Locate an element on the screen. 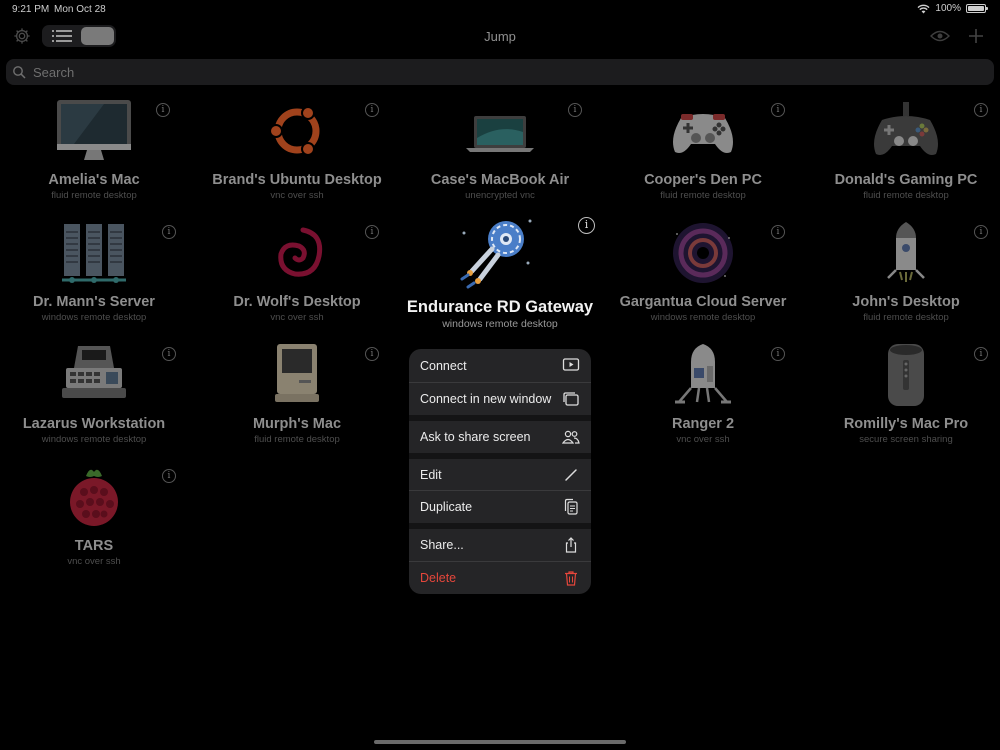  spaceship-icon is located at coordinates (497, 253).